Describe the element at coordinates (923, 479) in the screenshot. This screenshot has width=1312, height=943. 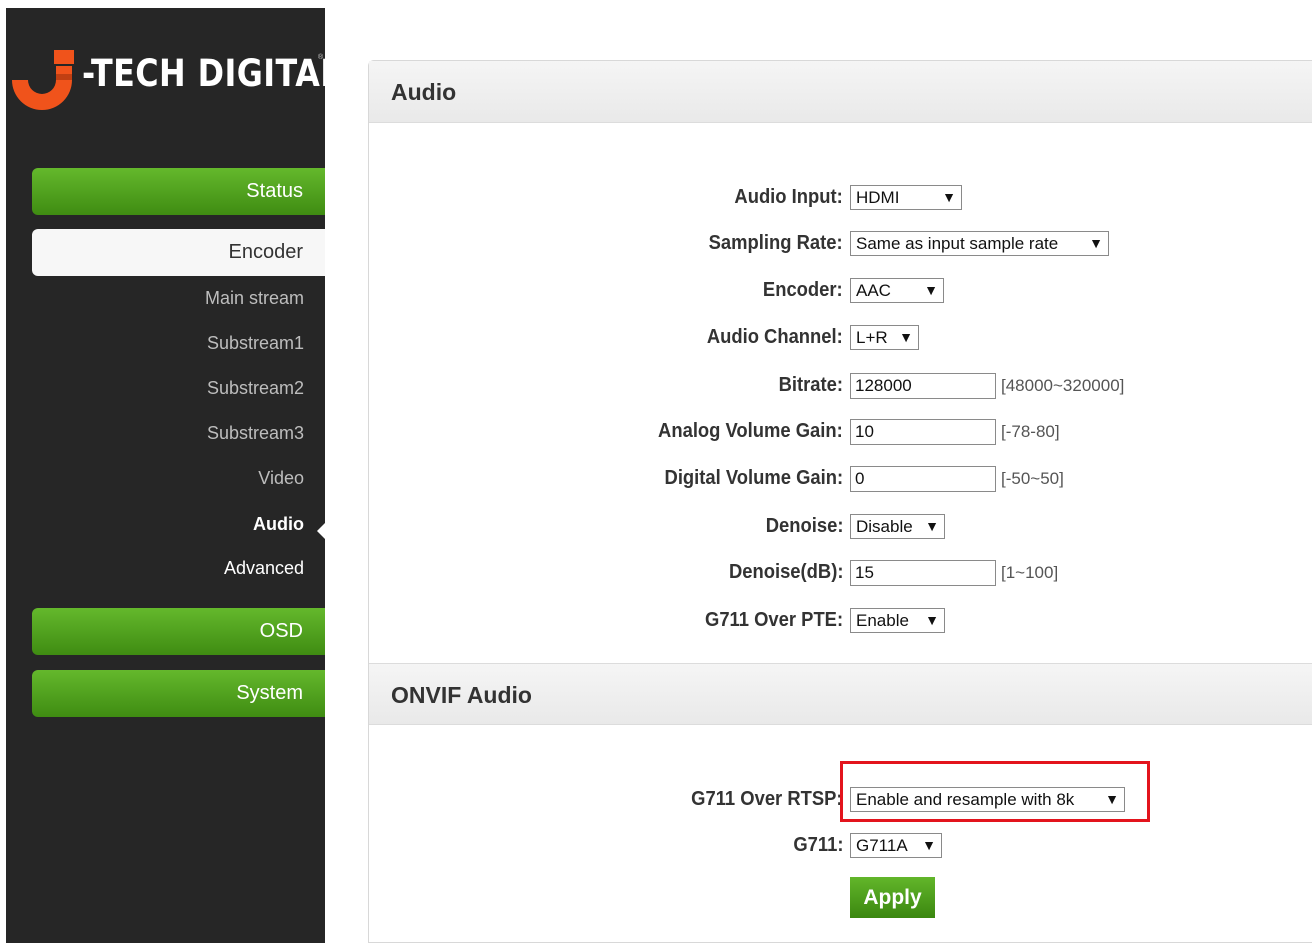
I see `digital-volume-gain-input: 0` at that location.